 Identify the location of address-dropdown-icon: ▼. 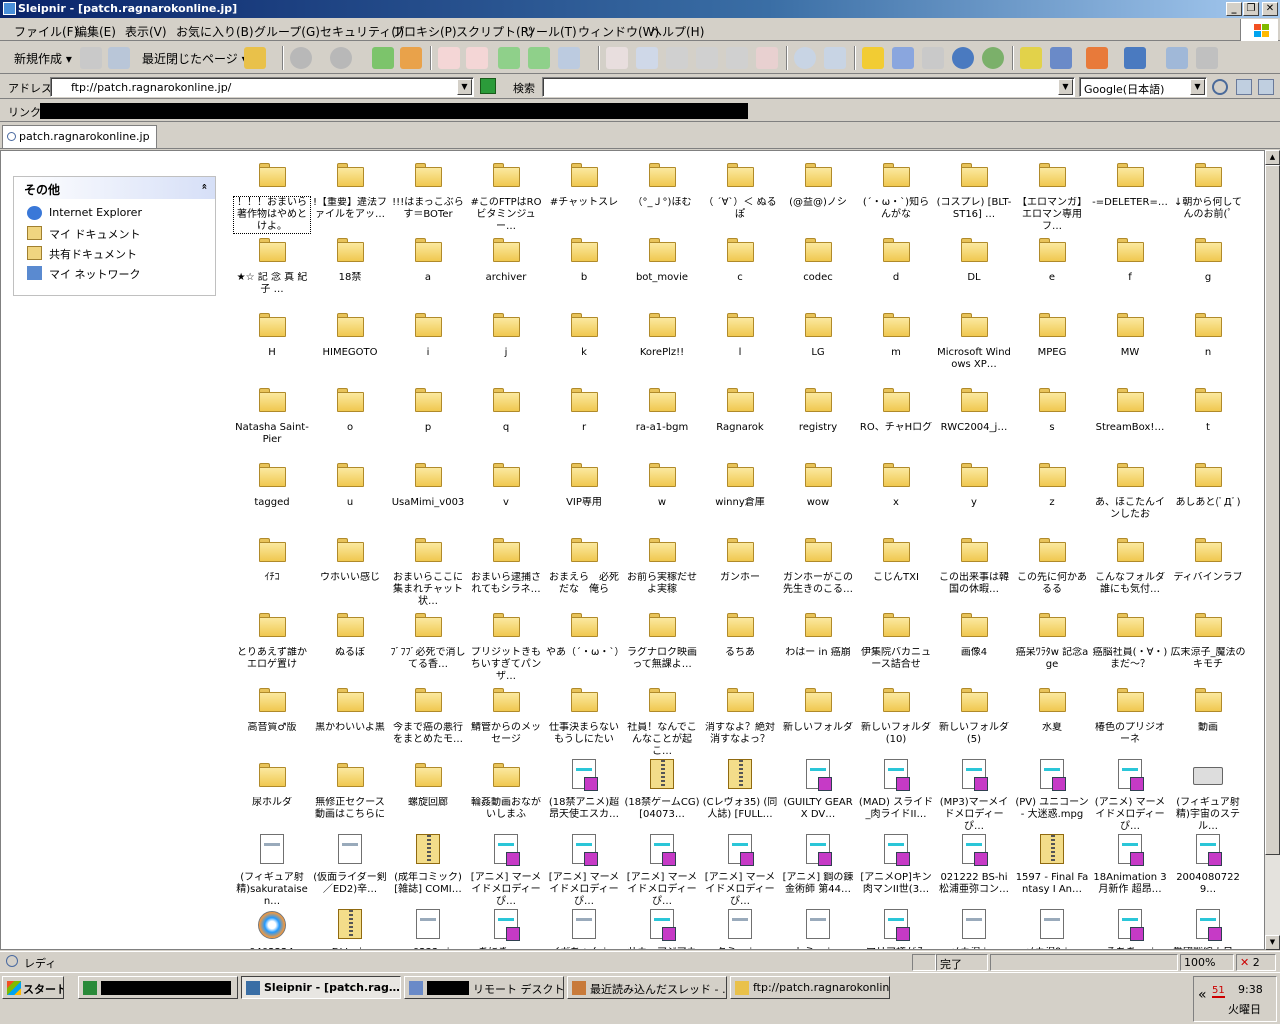
(464, 87).